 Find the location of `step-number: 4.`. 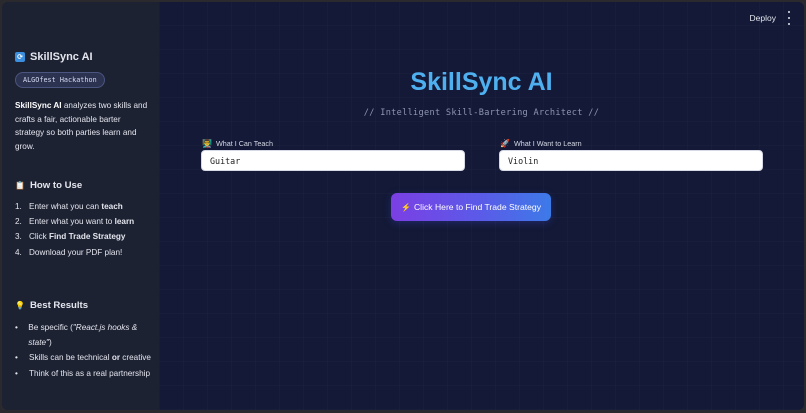

step-number: 4. is located at coordinates (18, 252).